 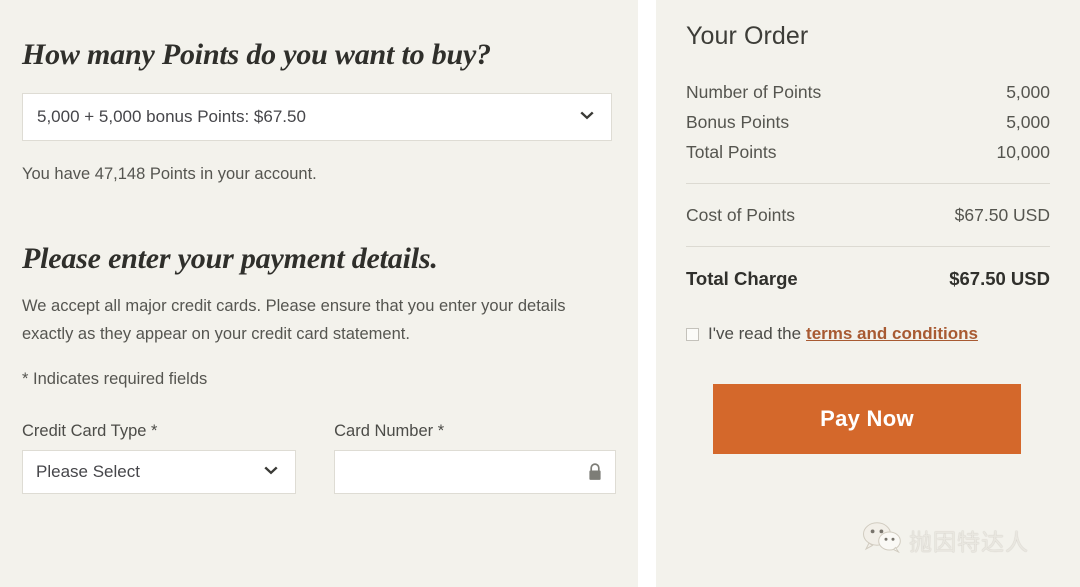 What do you see at coordinates (647, 293) in the screenshot?
I see `panel-gutter` at bounding box center [647, 293].